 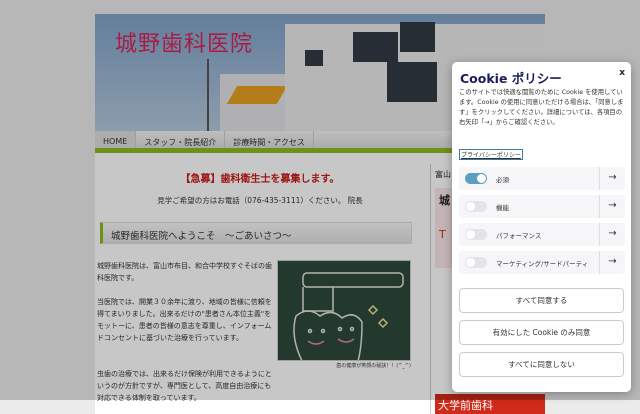 I want to click on reject-all-button: すべてに同意しない, so click(x=541, y=364).